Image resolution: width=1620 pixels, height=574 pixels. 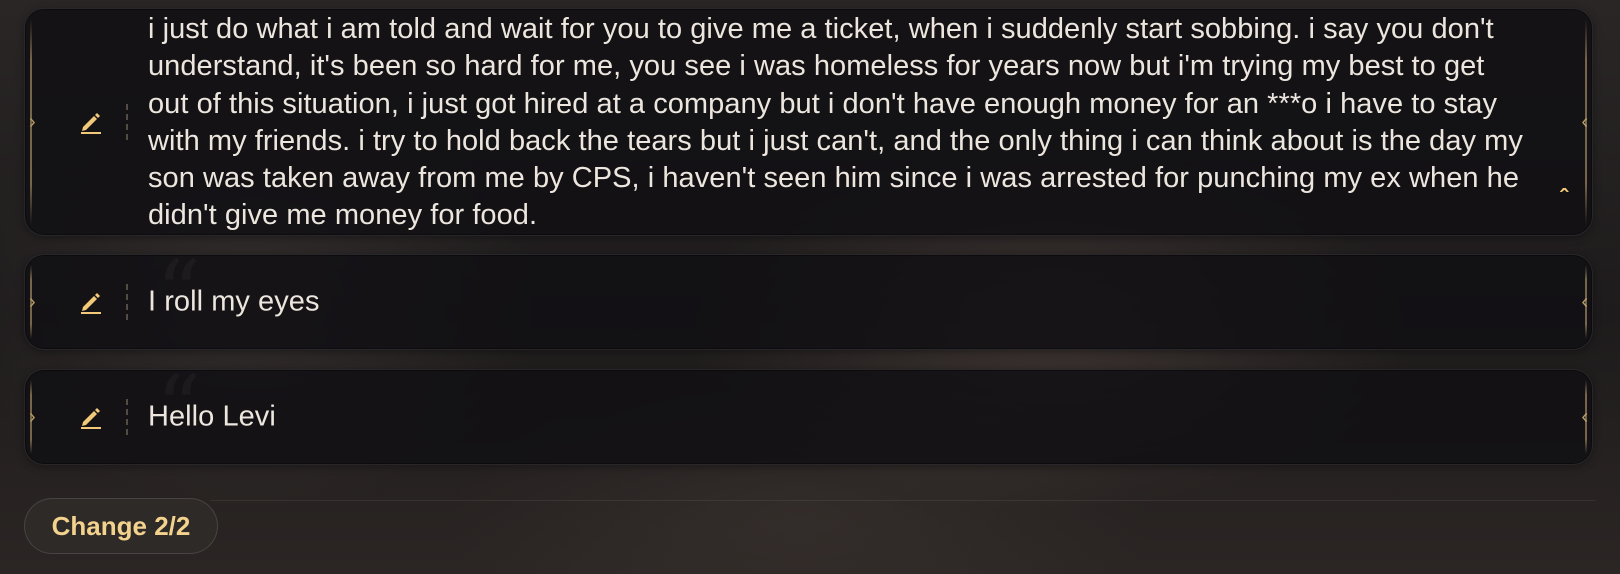 I want to click on collapse-caret-icon: ˆ, so click(x=1564, y=199).